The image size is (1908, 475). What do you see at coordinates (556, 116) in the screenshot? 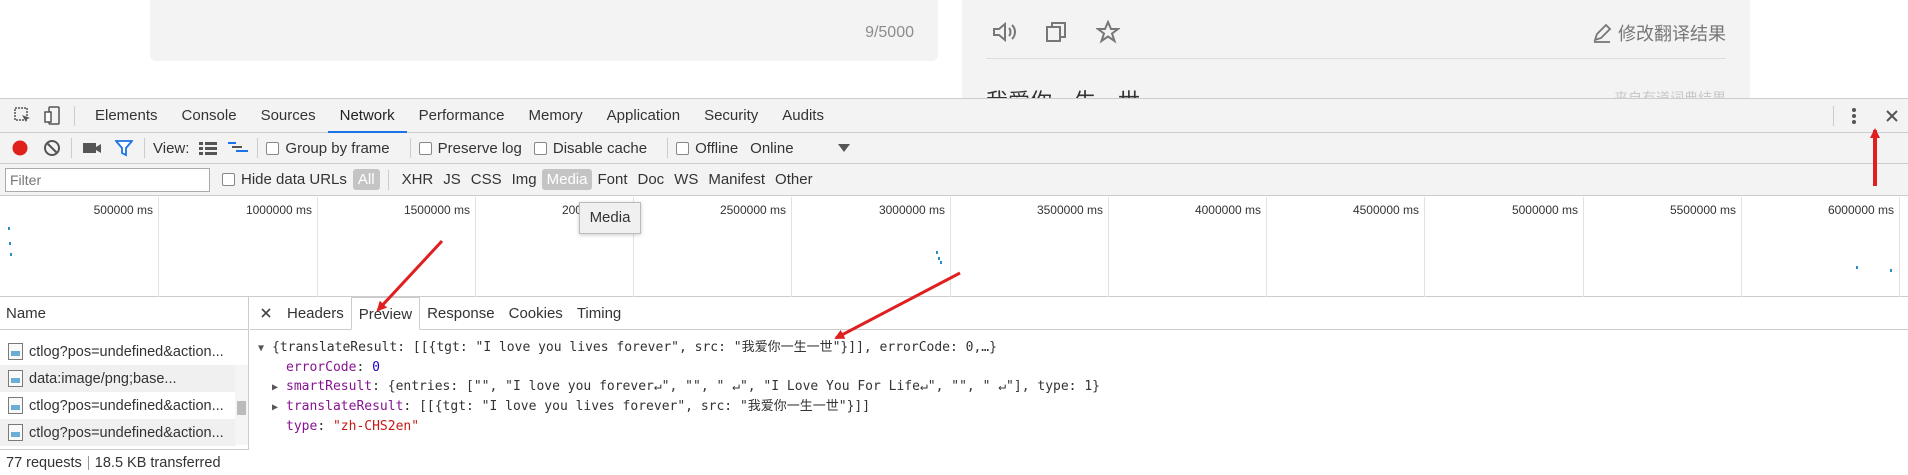
I see `tab-memory: Memory` at bounding box center [556, 116].